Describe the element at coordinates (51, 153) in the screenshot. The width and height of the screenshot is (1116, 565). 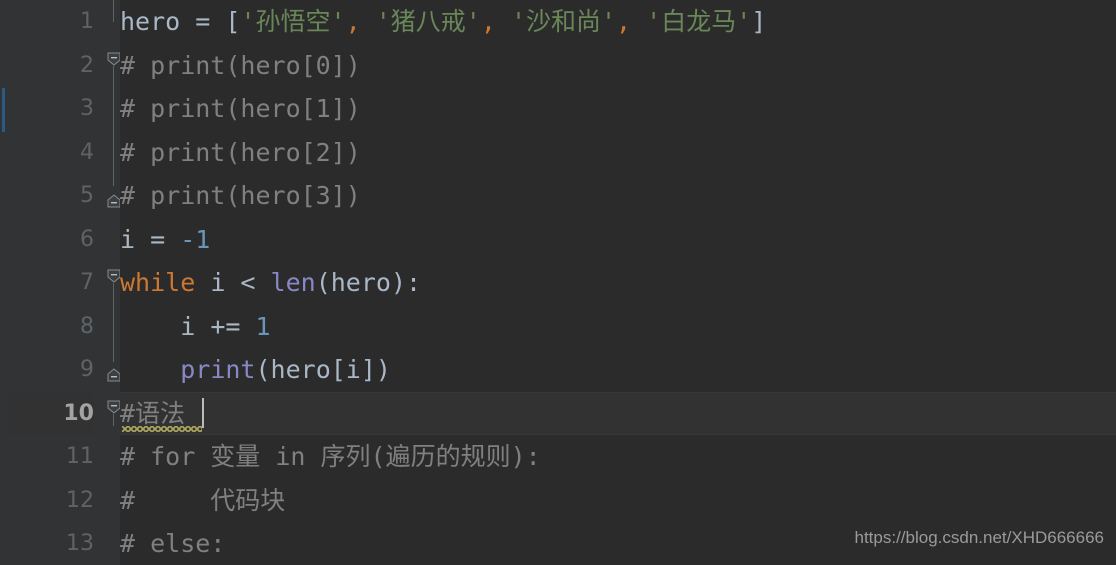
I see `line-number-4: 4` at that location.